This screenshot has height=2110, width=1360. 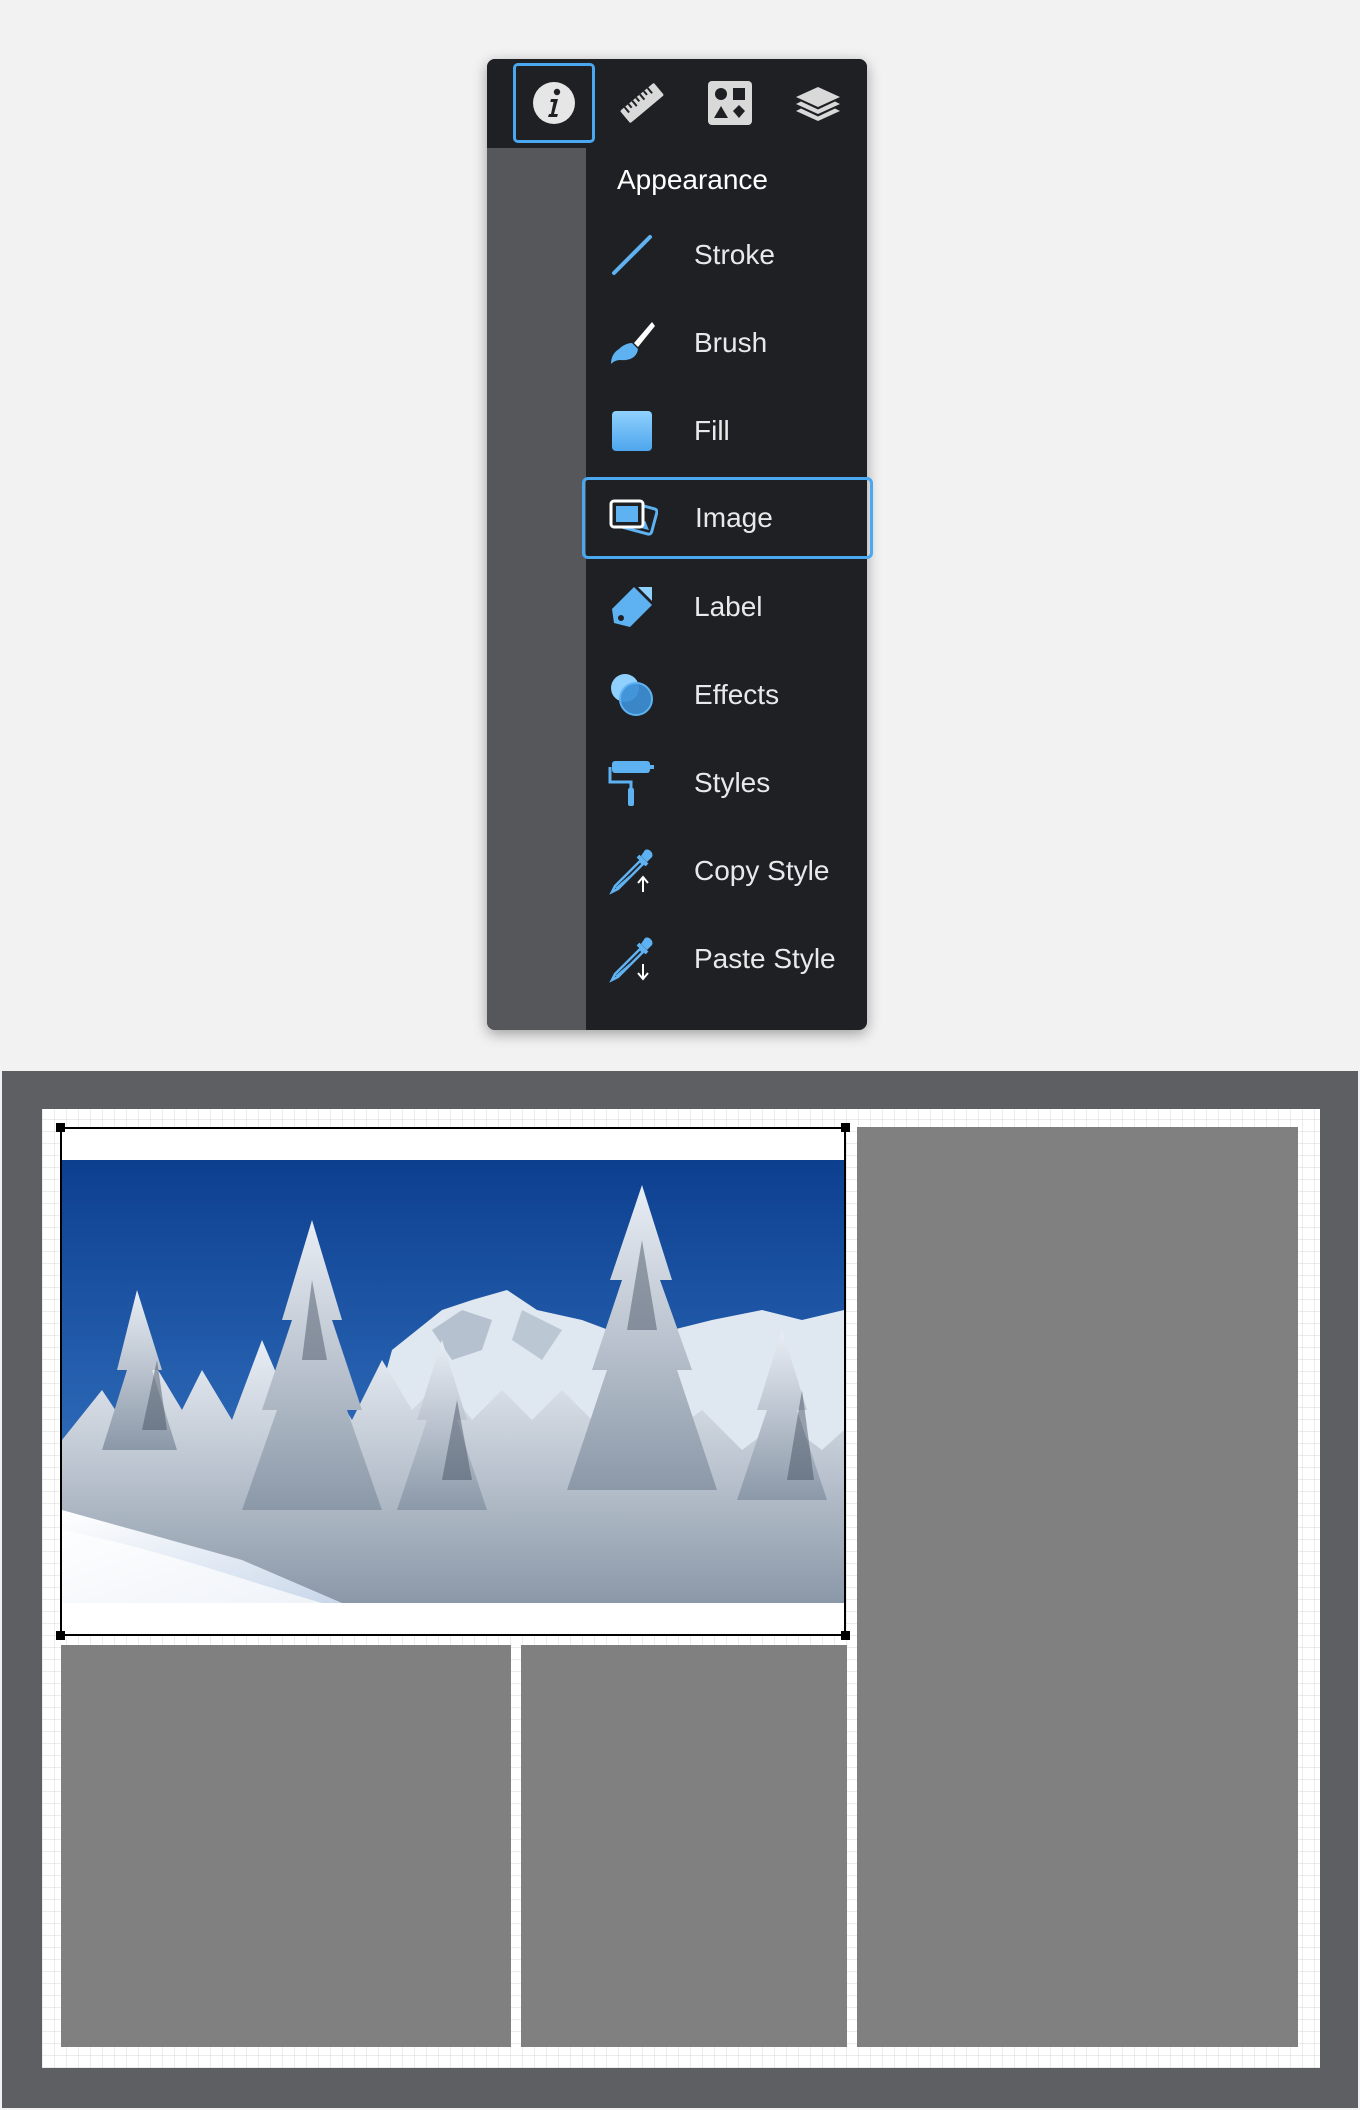 What do you see at coordinates (684, 1846) in the screenshot?
I see `empty-frame-bottom-middle` at bounding box center [684, 1846].